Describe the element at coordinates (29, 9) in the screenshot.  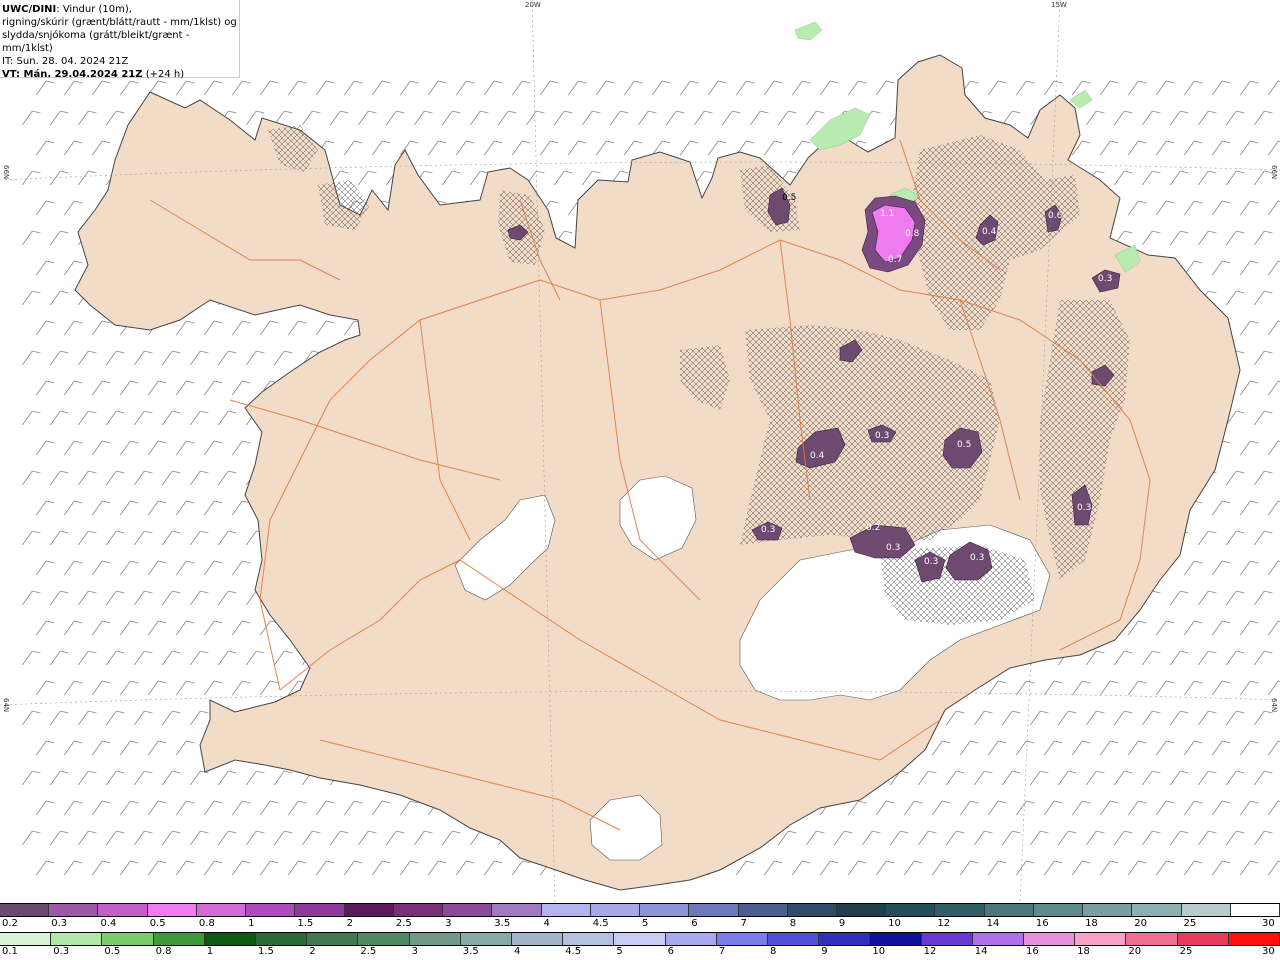
I see `model-name: UWC/DINI` at that location.